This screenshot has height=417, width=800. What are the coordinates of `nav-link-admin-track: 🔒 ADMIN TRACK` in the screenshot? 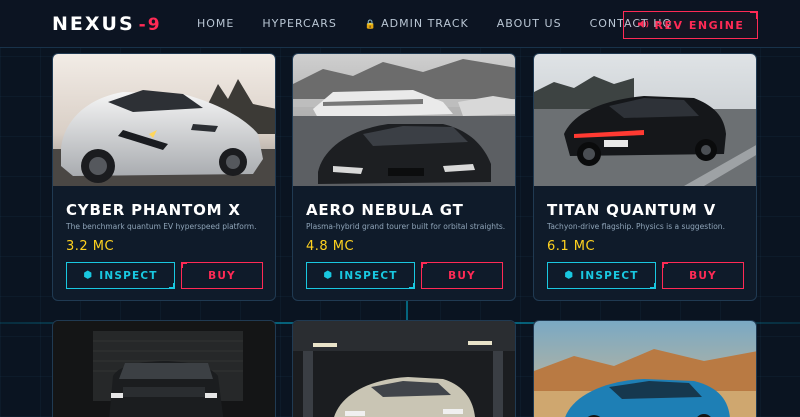 It's located at (417, 23).